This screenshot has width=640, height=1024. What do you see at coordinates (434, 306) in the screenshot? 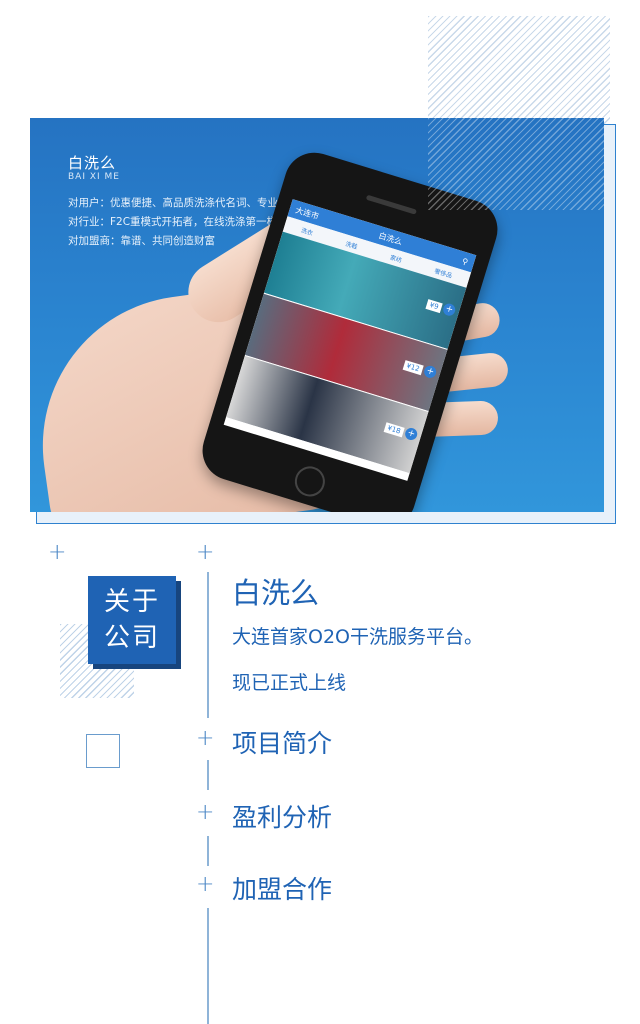
I see `product-price: ¥9` at bounding box center [434, 306].